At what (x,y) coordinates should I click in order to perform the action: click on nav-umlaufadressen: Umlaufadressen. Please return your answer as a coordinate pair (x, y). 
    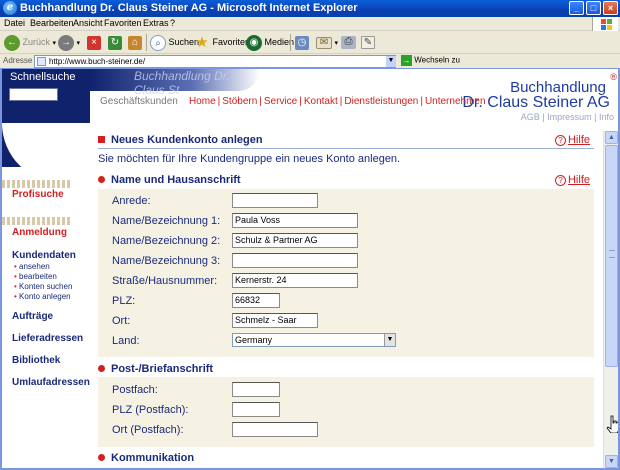
    Looking at the image, I should click on (51, 382).